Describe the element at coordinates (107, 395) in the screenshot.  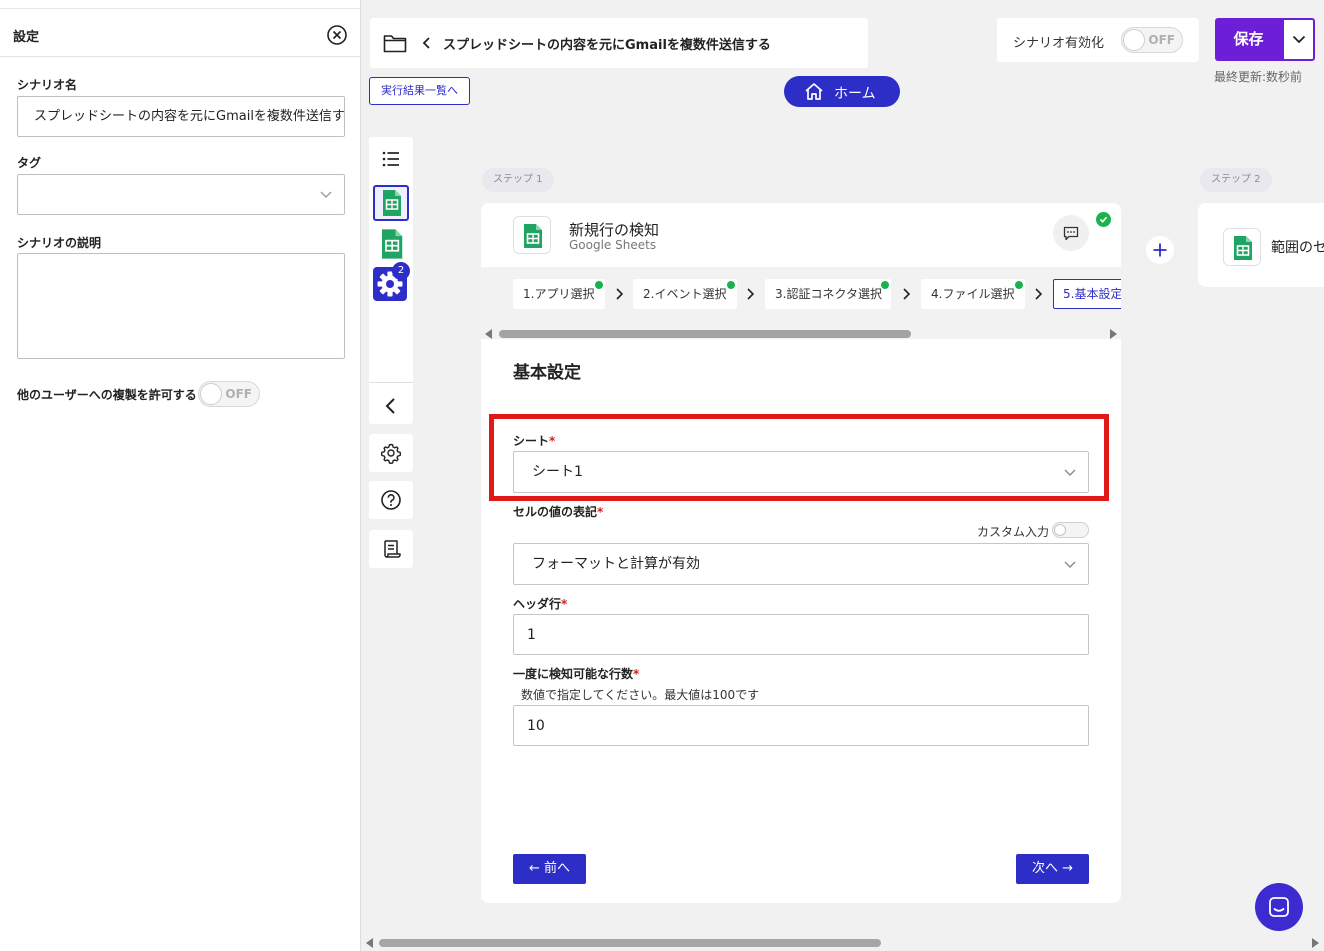
I see `allow-copy-label: 他のユーザーへの複製を許可する` at that location.